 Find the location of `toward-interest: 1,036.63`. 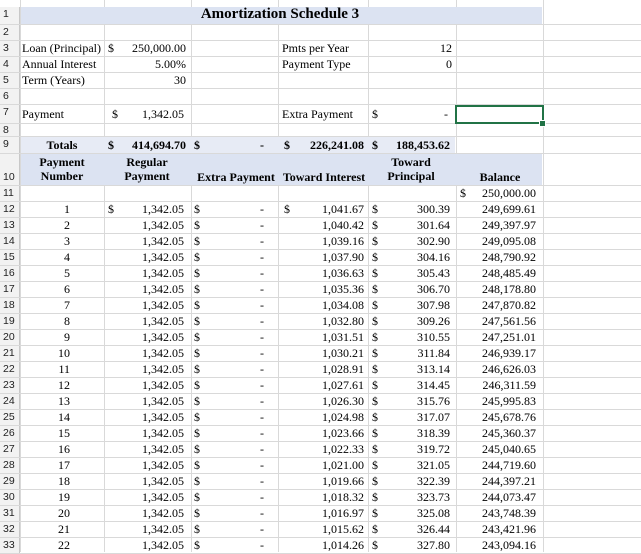

toward-interest: 1,036.63 is located at coordinates (330, 273).